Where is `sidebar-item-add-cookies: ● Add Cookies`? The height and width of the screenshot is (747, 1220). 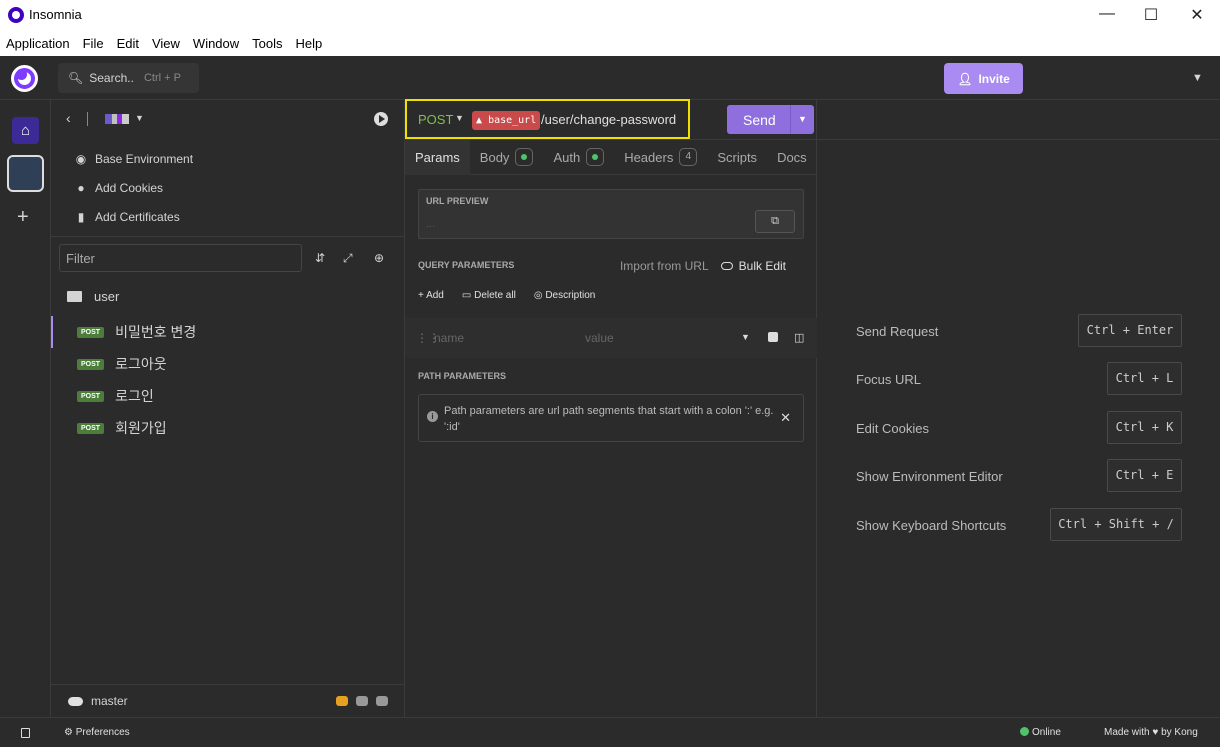
sidebar-item-add-cookies: ● Add Cookies is located at coordinates (227, 187).